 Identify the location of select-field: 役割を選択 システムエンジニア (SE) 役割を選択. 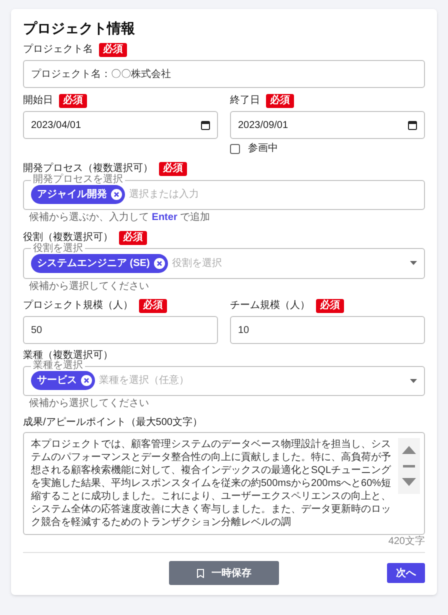
(224, 261).